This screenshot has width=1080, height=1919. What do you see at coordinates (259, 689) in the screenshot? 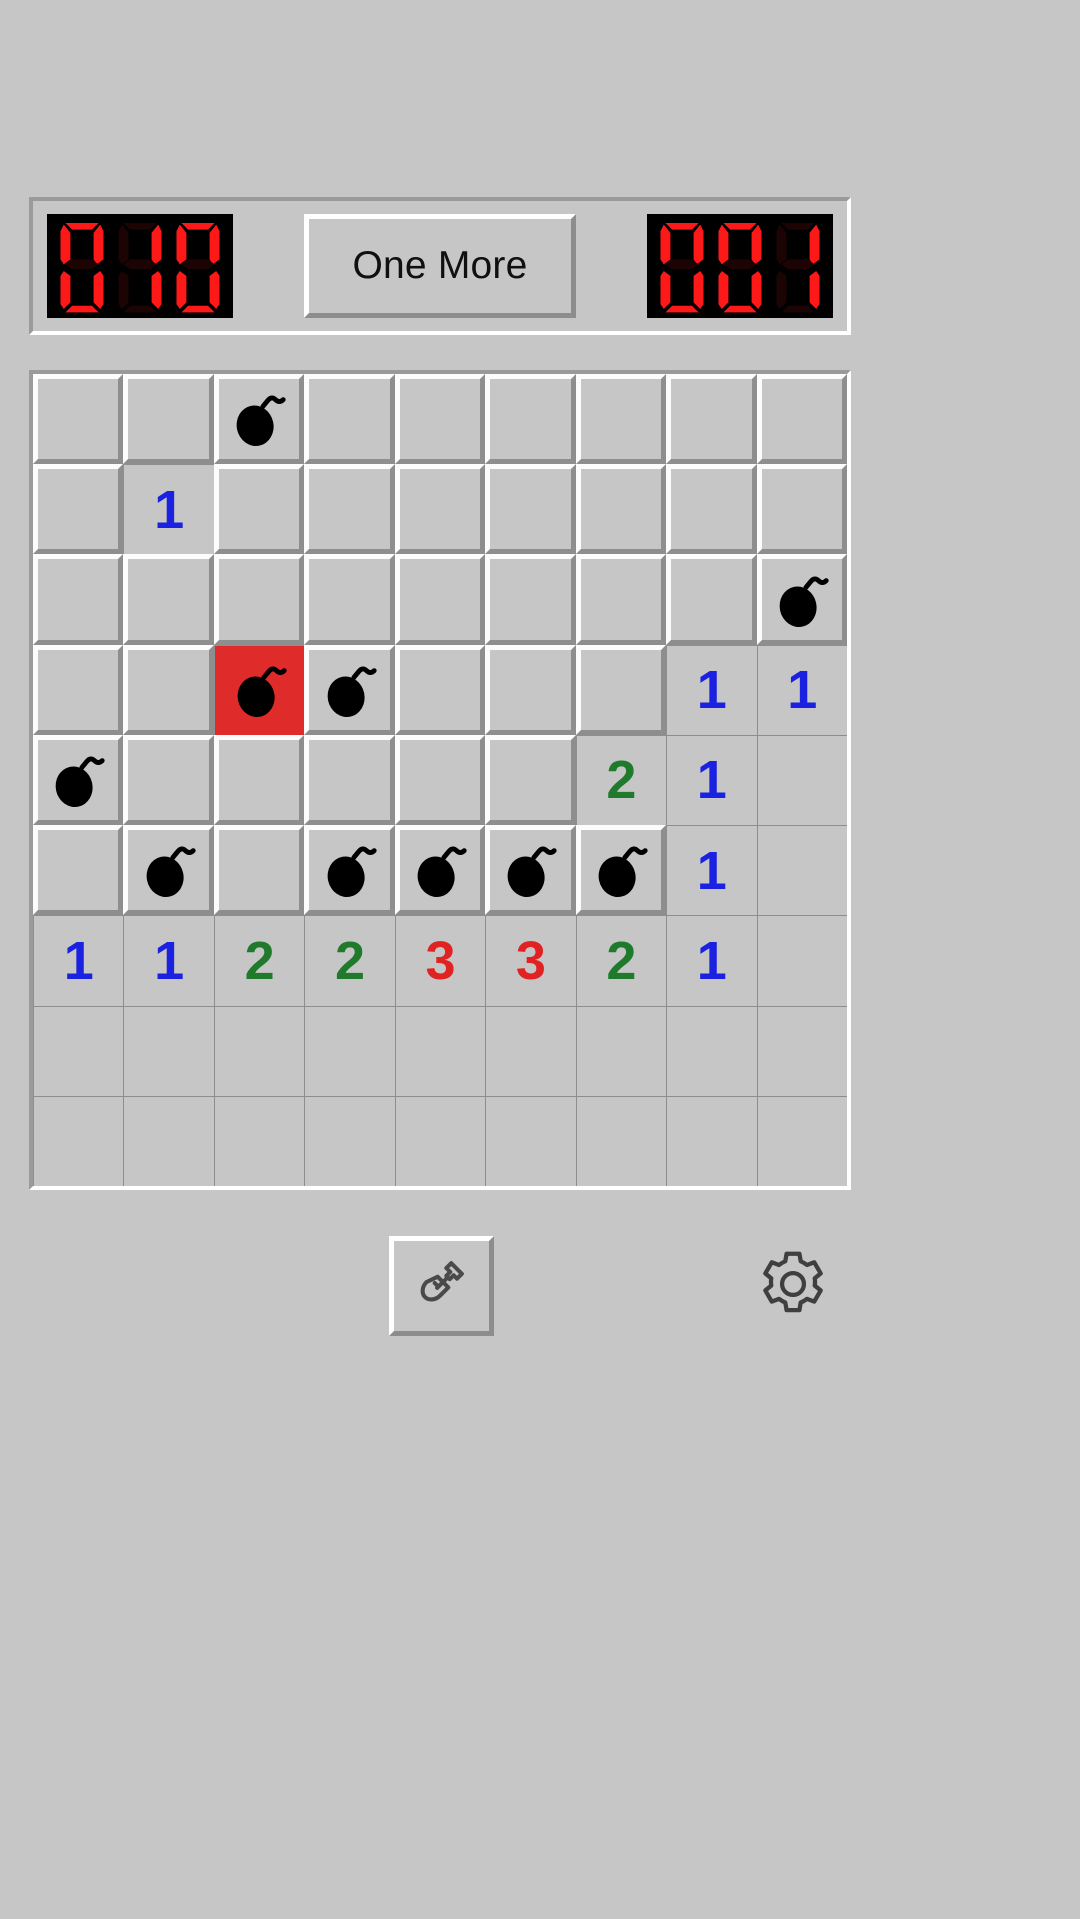
I see `cell-exploded-mine` at bounding box center [259, 689].